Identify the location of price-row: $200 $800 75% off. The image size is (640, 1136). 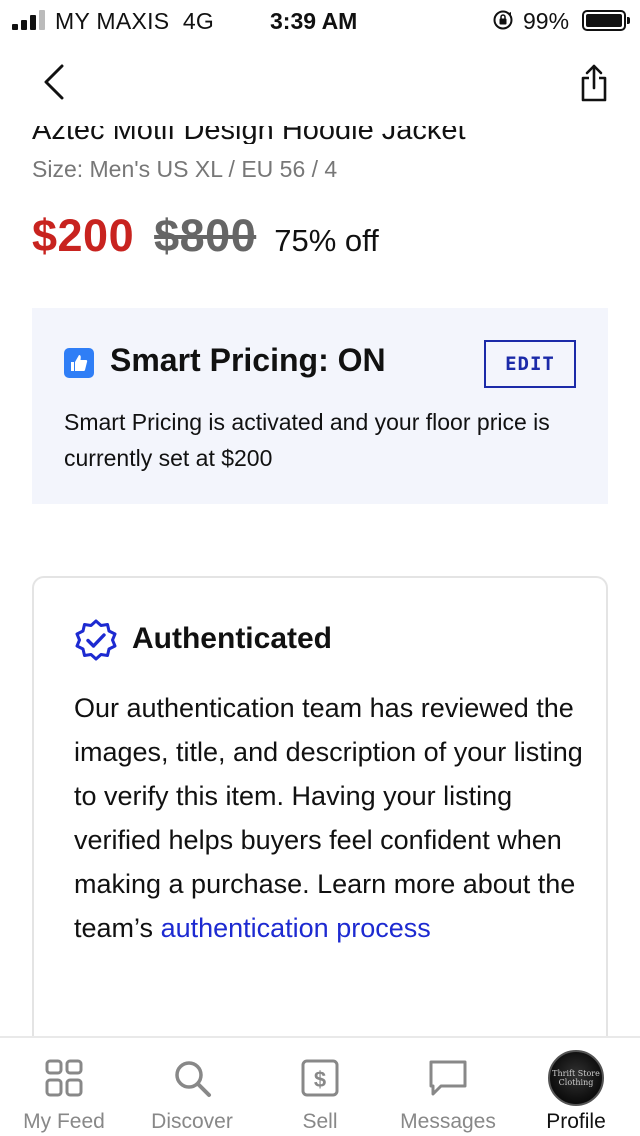
(205, 238).